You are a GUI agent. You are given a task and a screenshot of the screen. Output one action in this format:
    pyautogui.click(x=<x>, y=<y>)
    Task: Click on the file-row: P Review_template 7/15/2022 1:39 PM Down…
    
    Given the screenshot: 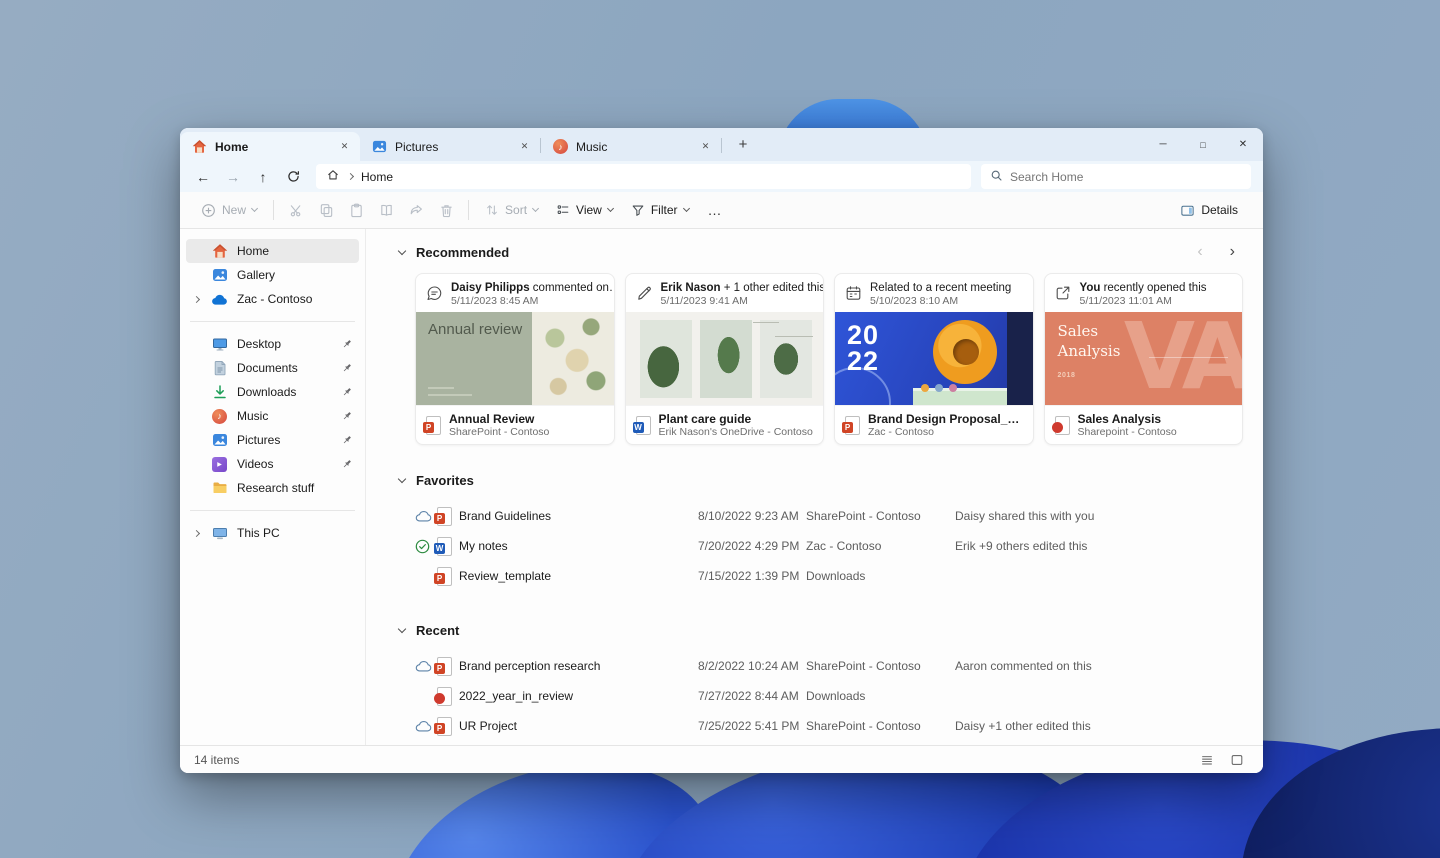 What is the action you would take?
    pyautogui.click(x=821, y=576)
    